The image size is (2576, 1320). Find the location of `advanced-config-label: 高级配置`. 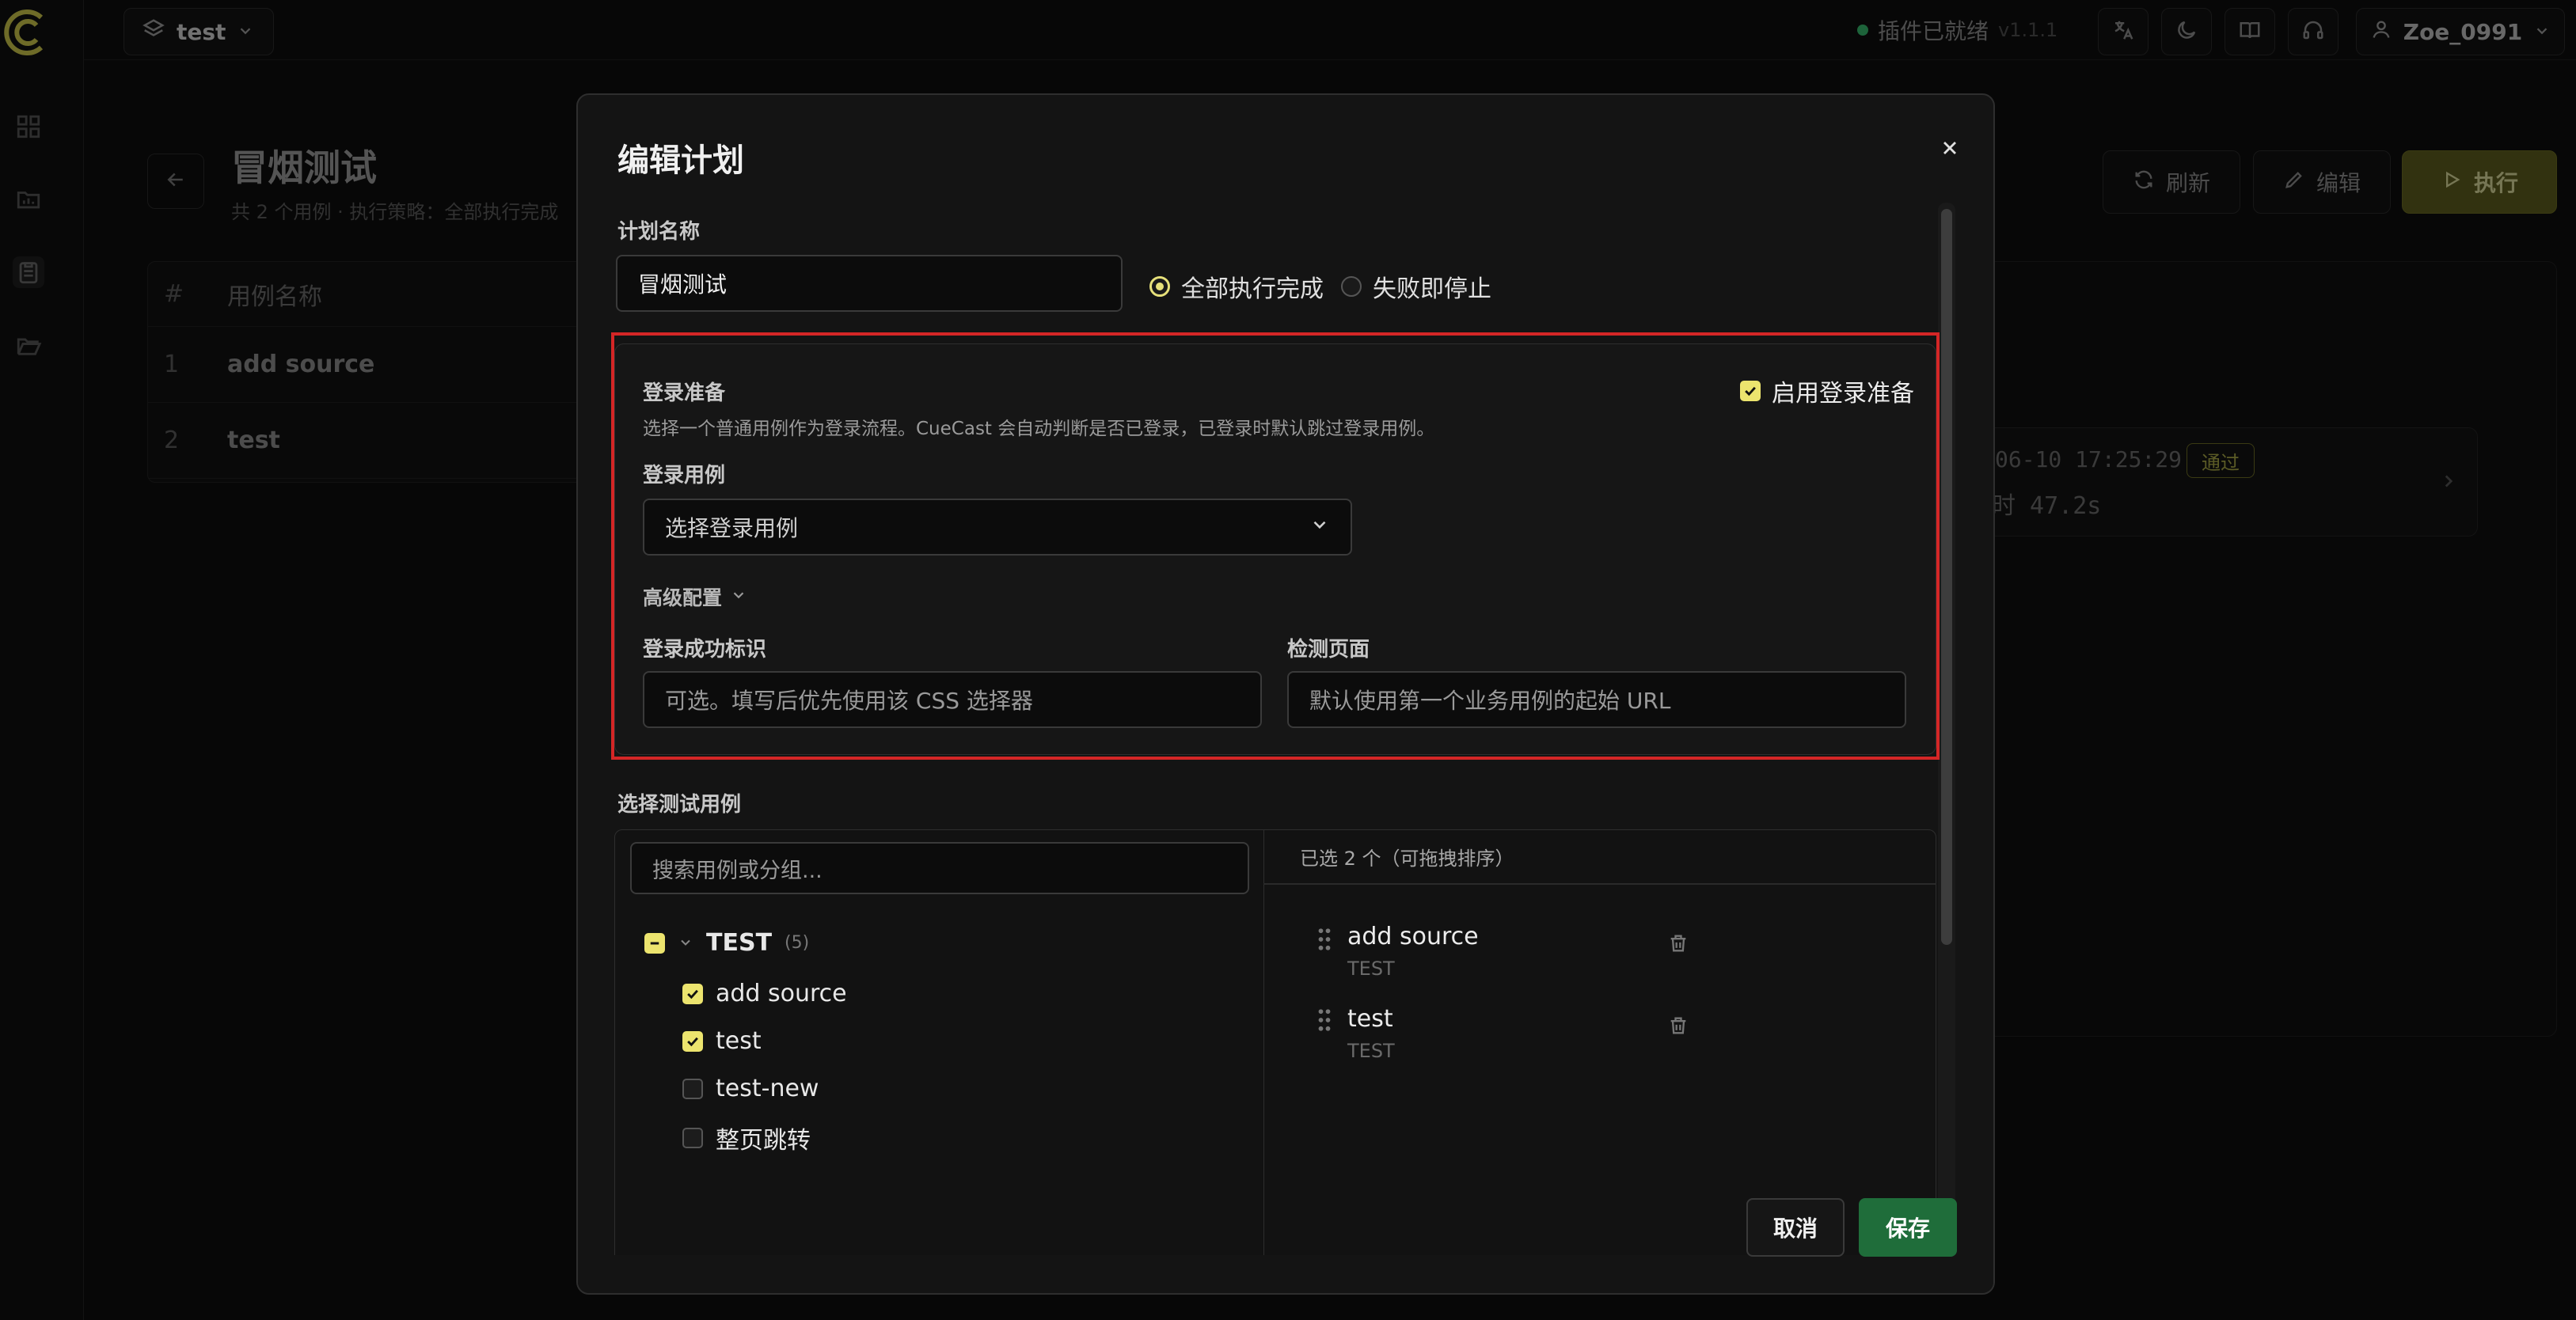

advanced-config-label: 高级配置 is located at coordinates (683, 597).